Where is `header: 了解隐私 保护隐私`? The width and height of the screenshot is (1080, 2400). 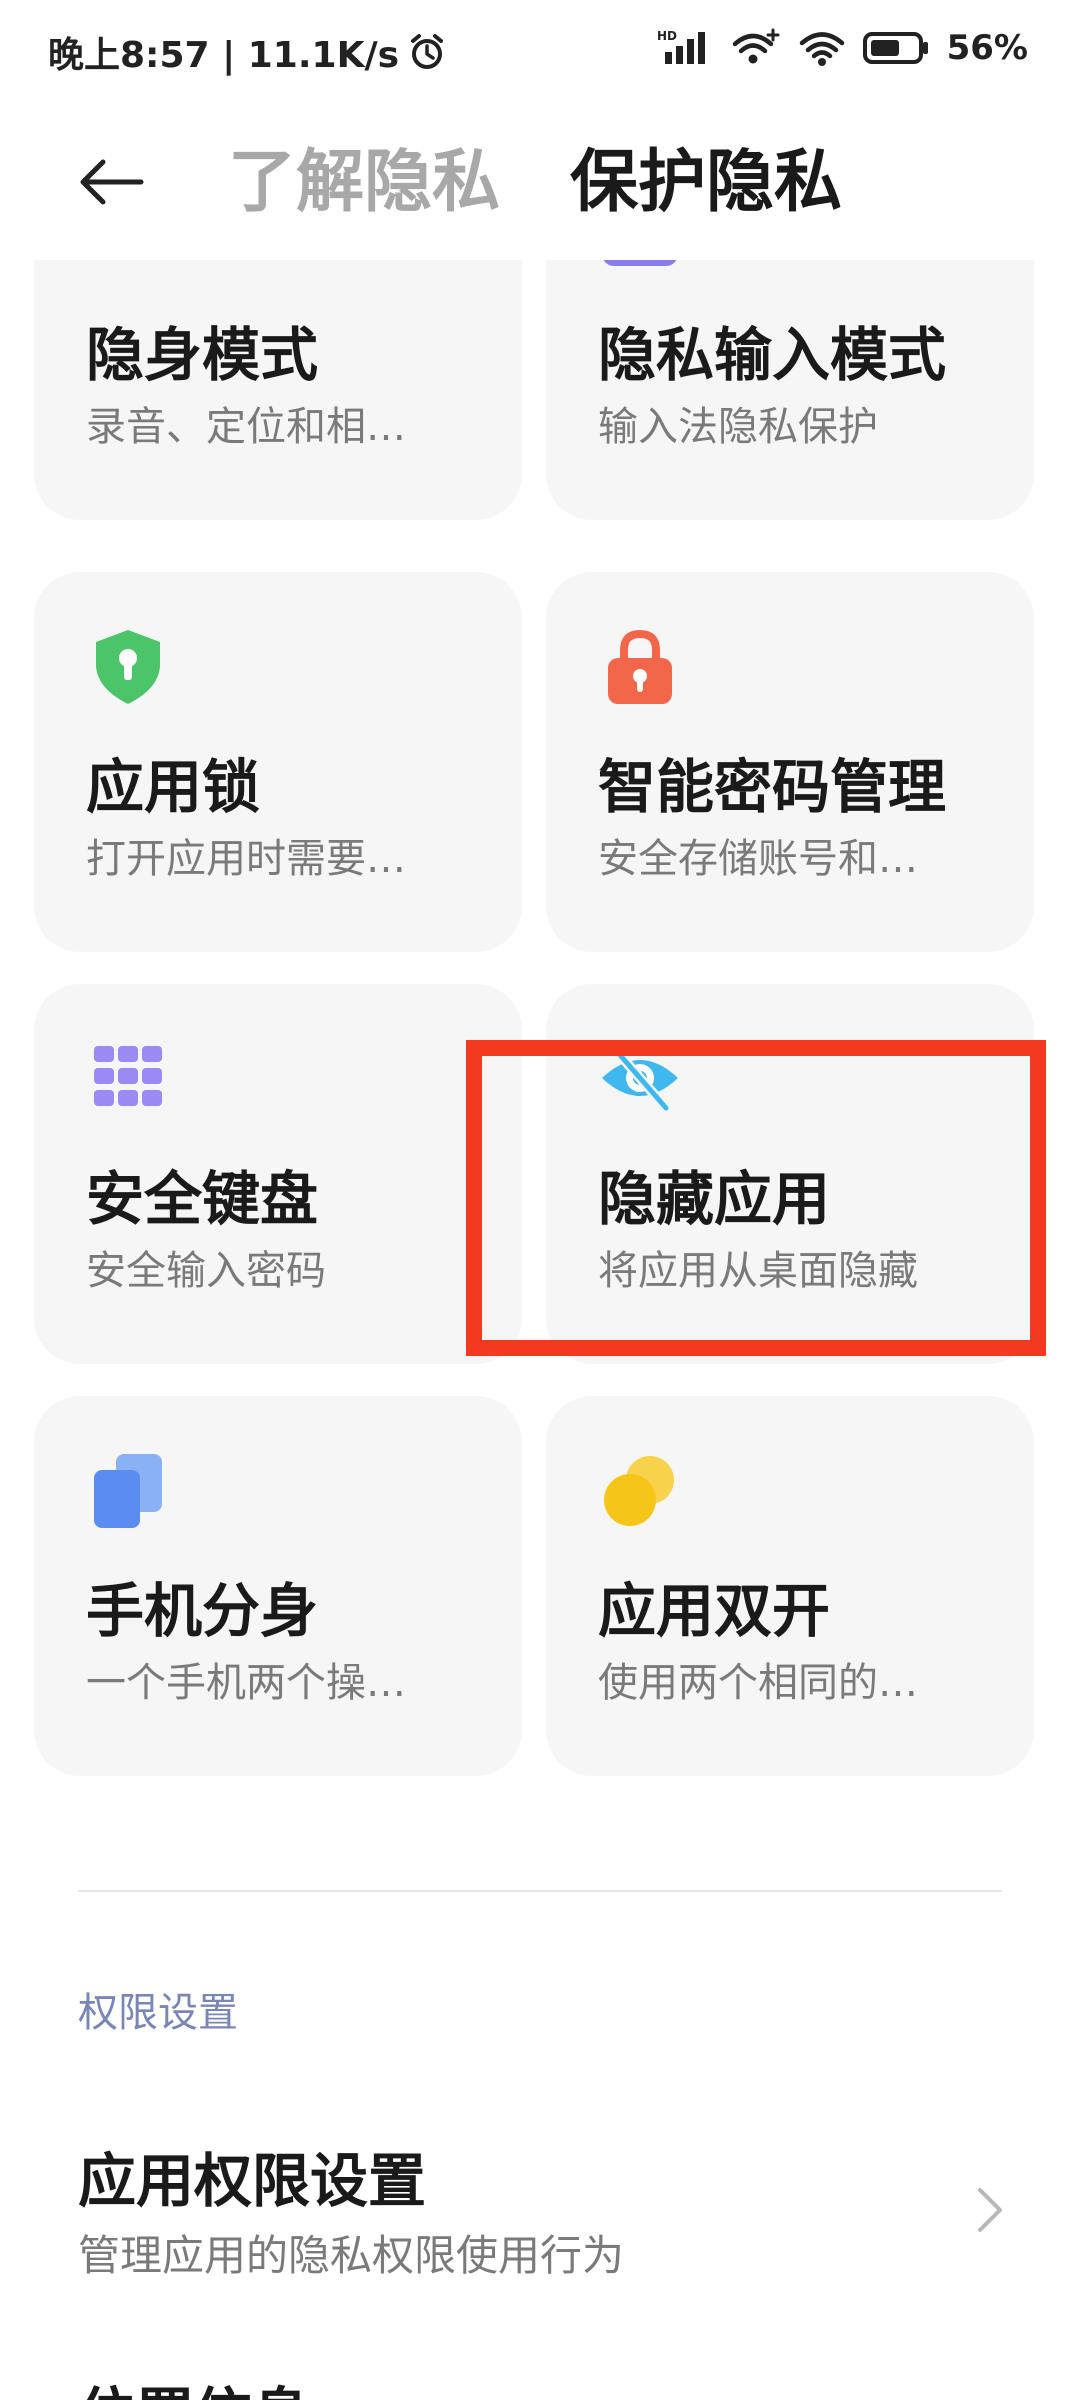
header: 了解隐私 保护隐私 is located at coordinates (540, 185).